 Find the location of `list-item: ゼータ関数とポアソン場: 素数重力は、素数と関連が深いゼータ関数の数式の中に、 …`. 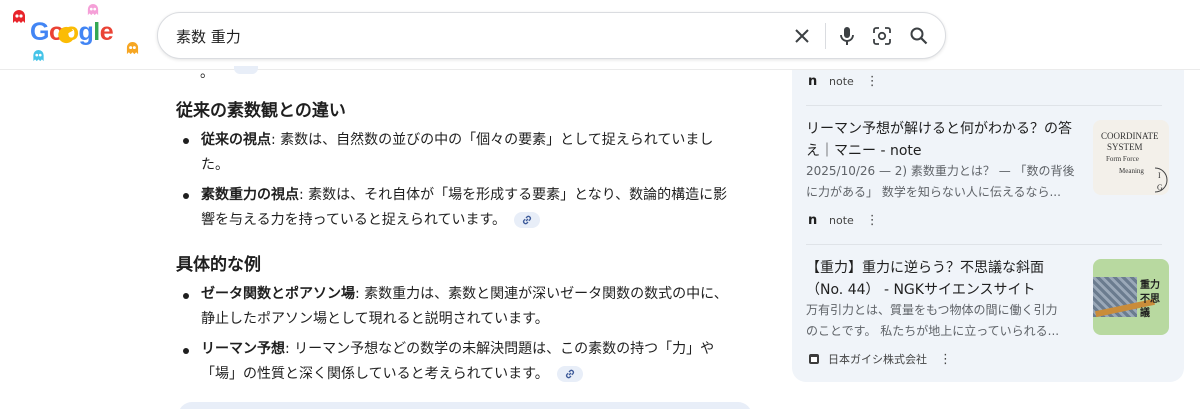

list-item: ゼータ関数とポアソン場: 素数重力は、素数と関連が深いゼータ関数の数式の中に、 … is located at coordinates (478, 307).